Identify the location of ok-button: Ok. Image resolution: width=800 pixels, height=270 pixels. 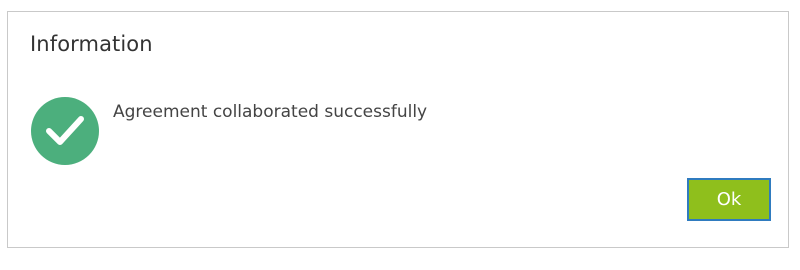
(729, 199).